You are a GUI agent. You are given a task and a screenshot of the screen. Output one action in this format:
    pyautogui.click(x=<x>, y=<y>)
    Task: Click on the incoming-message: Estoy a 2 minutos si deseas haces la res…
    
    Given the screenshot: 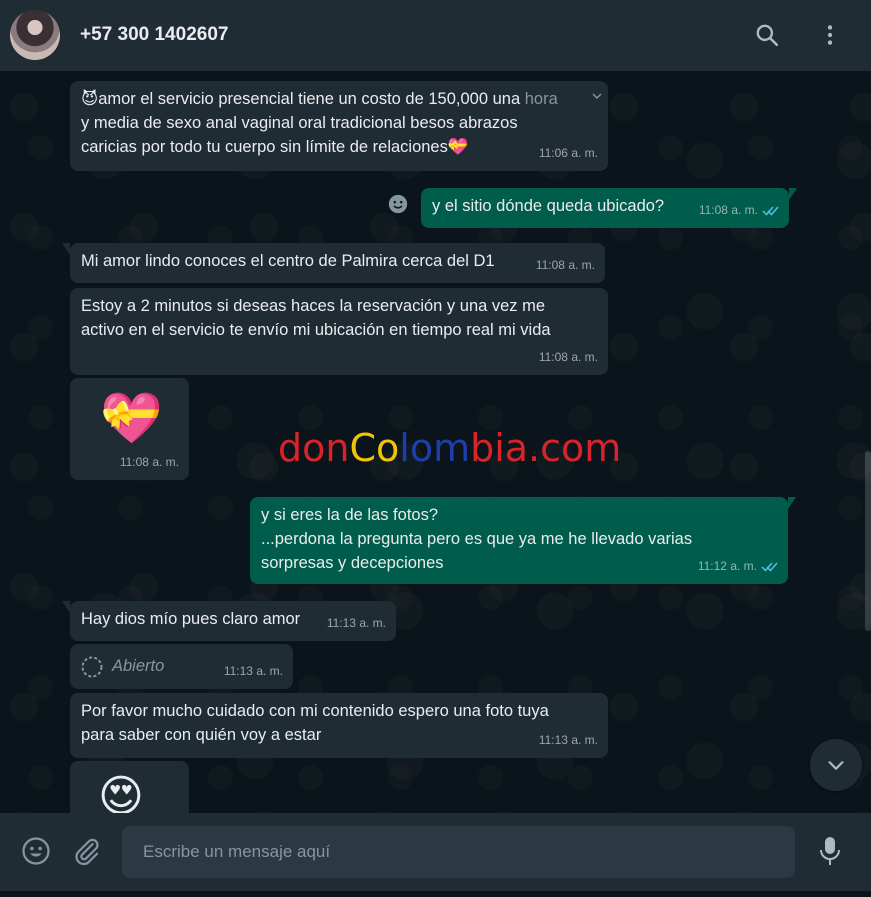 What is the action you would take?
    pyautogui.click(x=339, y=331)
    